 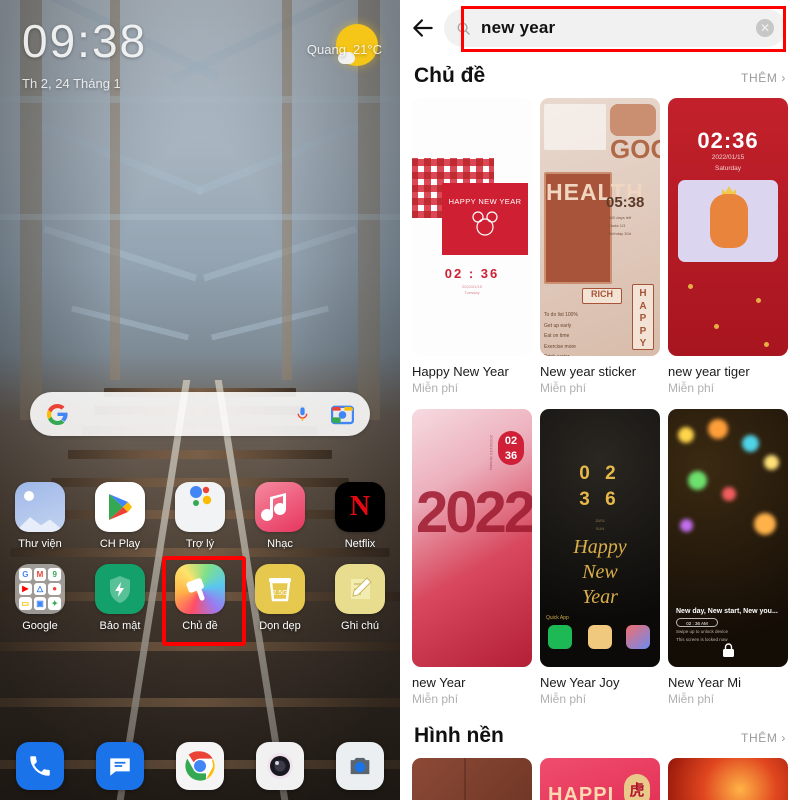 What do you see at coordinates (600, 732) in the screenshot?
I see `section-header-wallpapers: Hình nền THÊM ›` at bounding box center [600, 732].